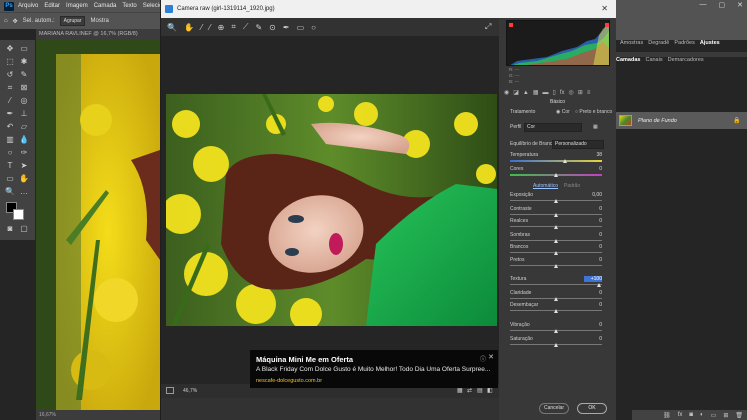 This screenshot has width=747, height=420. Describe the element at coordinates (710, 43) in the screenshot. I see `tab-ajustes: Ajustes` at that location.